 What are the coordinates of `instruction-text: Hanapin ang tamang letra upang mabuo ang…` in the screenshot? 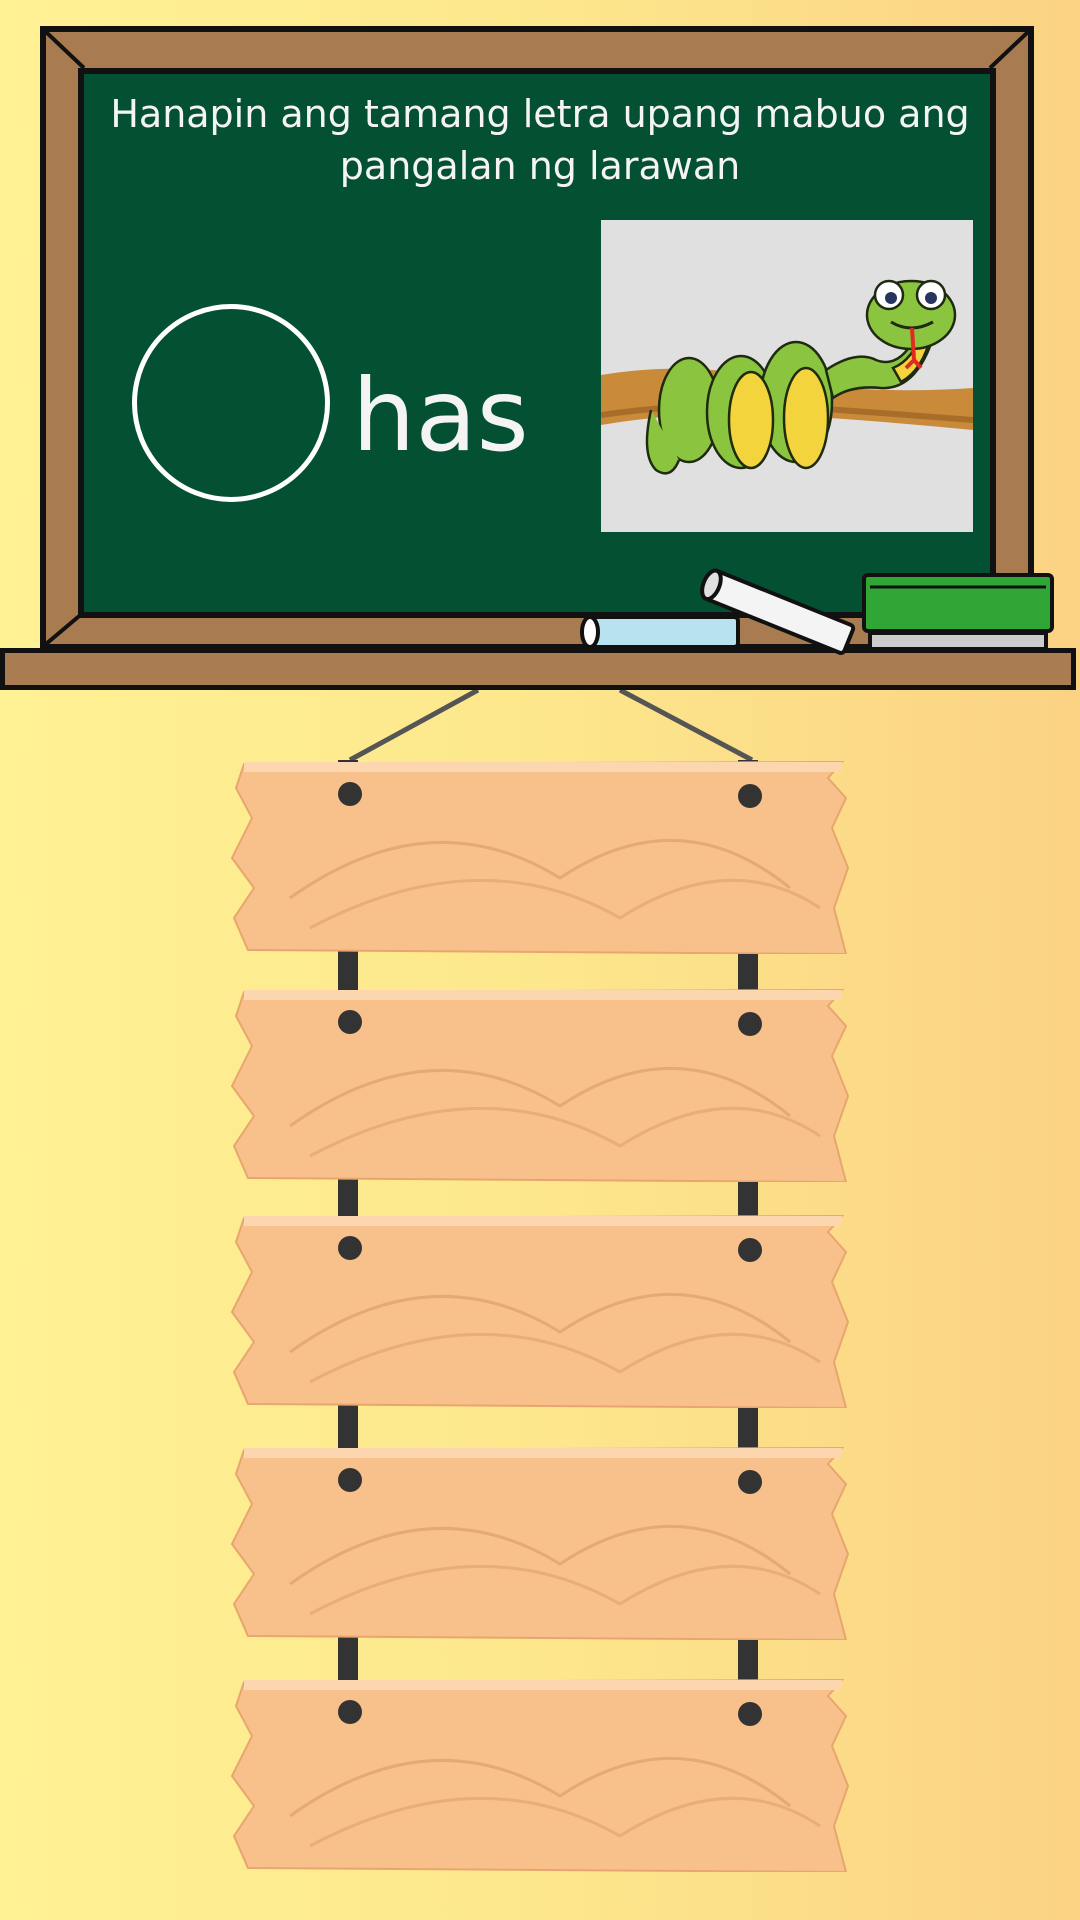 It's located at (540, 140).